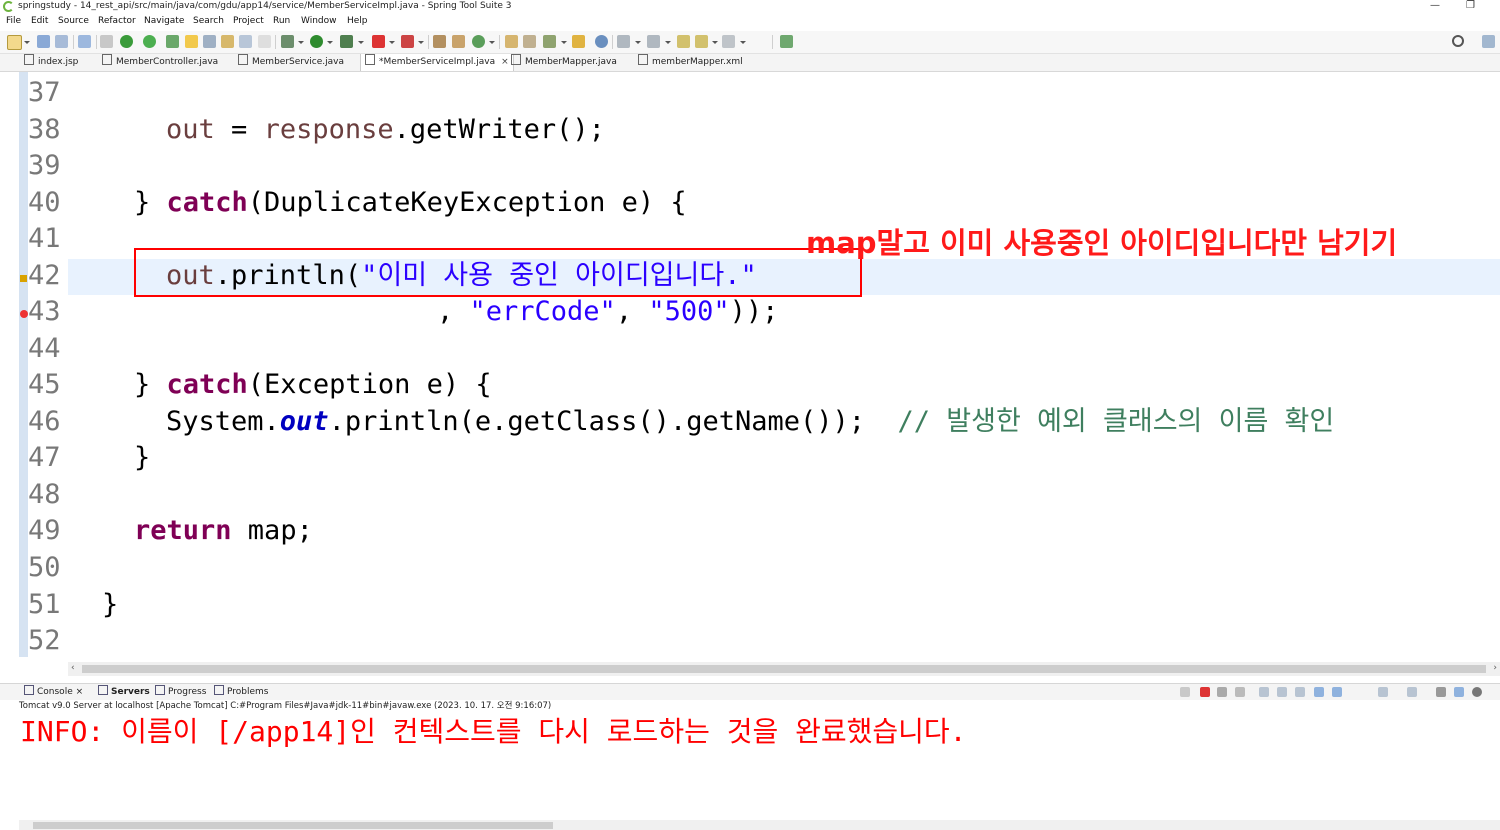  I want to click on restore-button: ❐, so click(1470, 6).